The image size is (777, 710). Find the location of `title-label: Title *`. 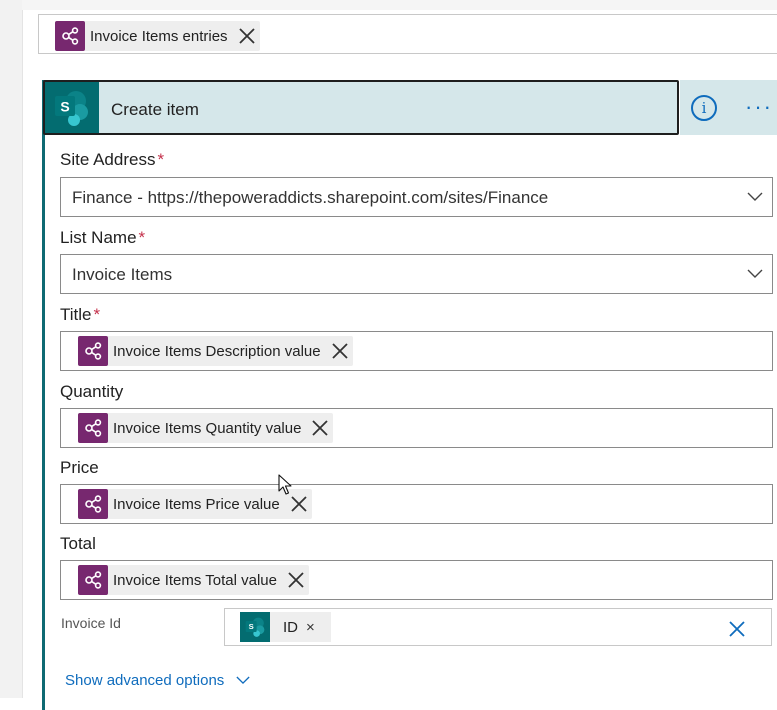

title-label: Title * is located at coordinates (80, 314).